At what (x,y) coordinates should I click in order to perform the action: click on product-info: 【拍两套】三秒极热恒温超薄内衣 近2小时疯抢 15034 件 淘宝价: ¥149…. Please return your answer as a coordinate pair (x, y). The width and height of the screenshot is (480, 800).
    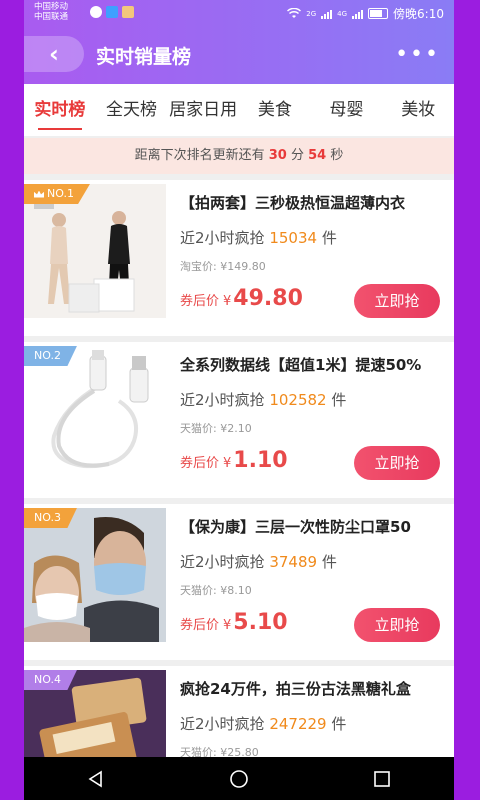
    Looking at the image, I should click on (311, 233).